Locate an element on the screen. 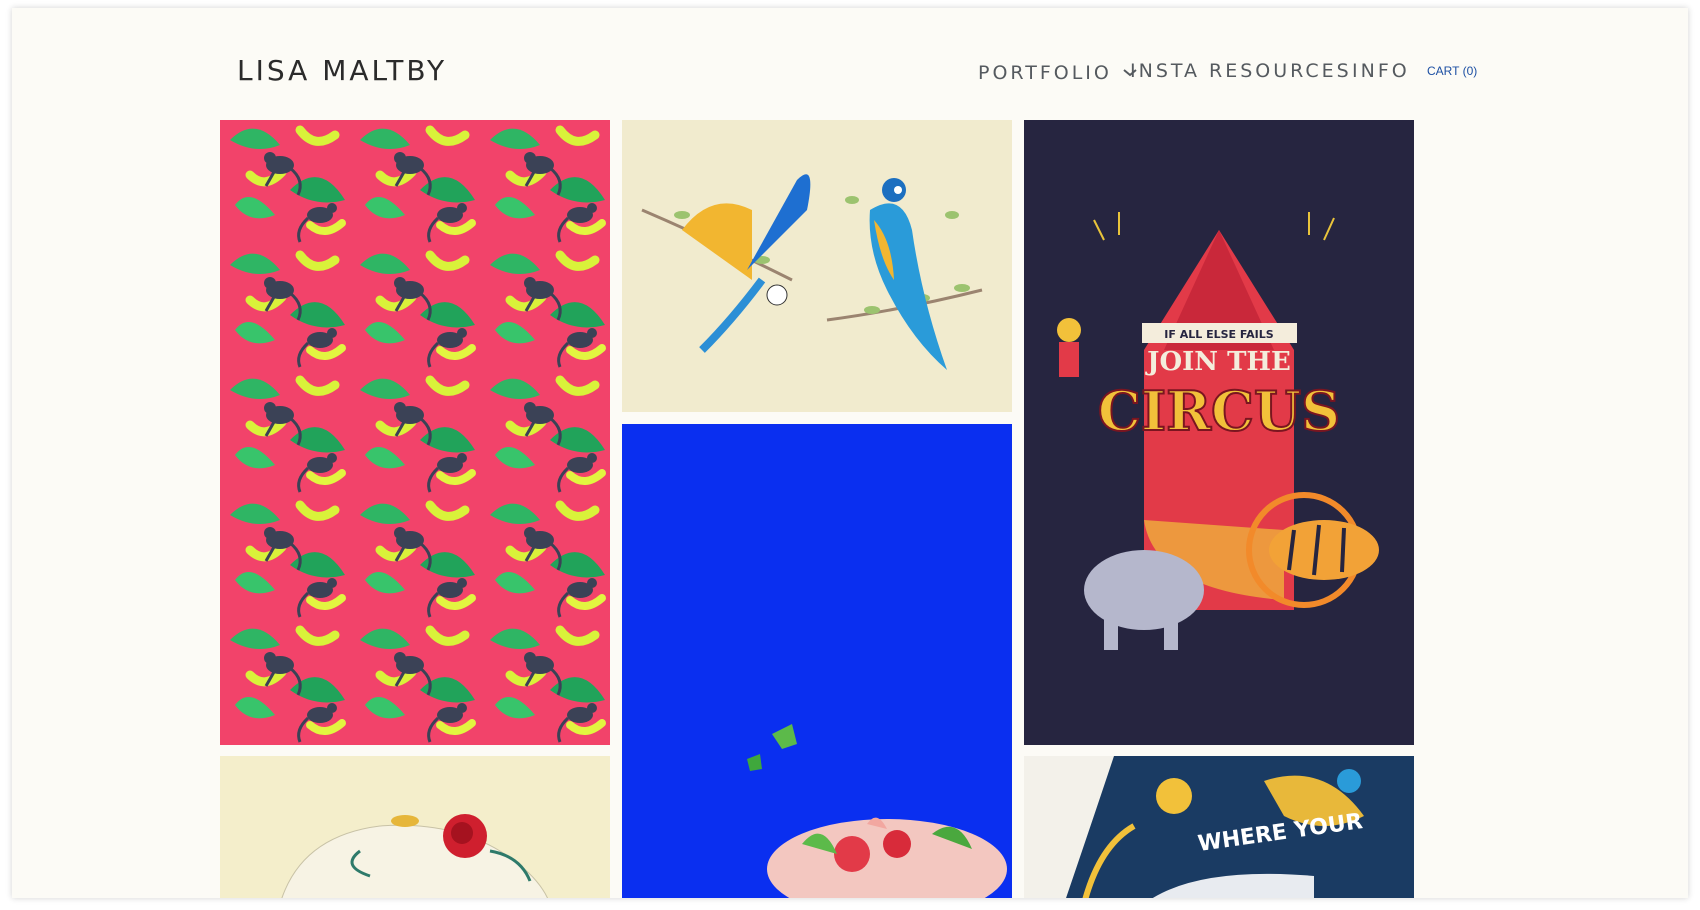 This screenshot has width=1700, height=910. nav-cart: CART (0) is located at coordinates (1452, 71).